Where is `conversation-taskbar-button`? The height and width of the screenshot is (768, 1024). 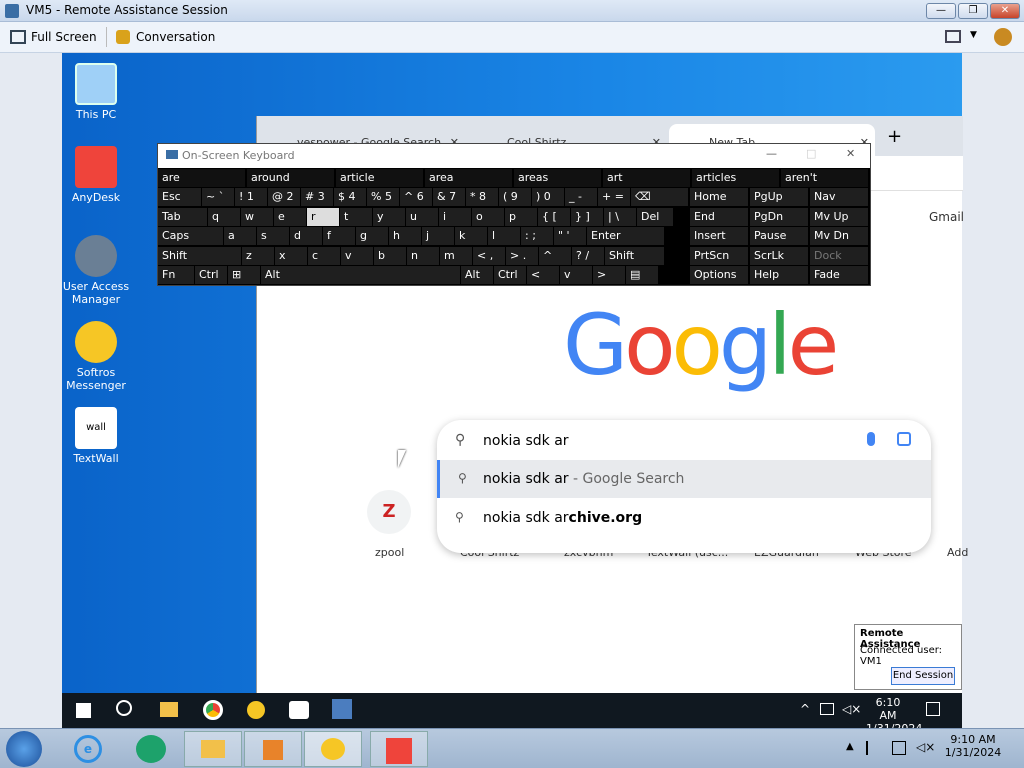 conversation-taskbar-button is located at coordinates (333, 749).